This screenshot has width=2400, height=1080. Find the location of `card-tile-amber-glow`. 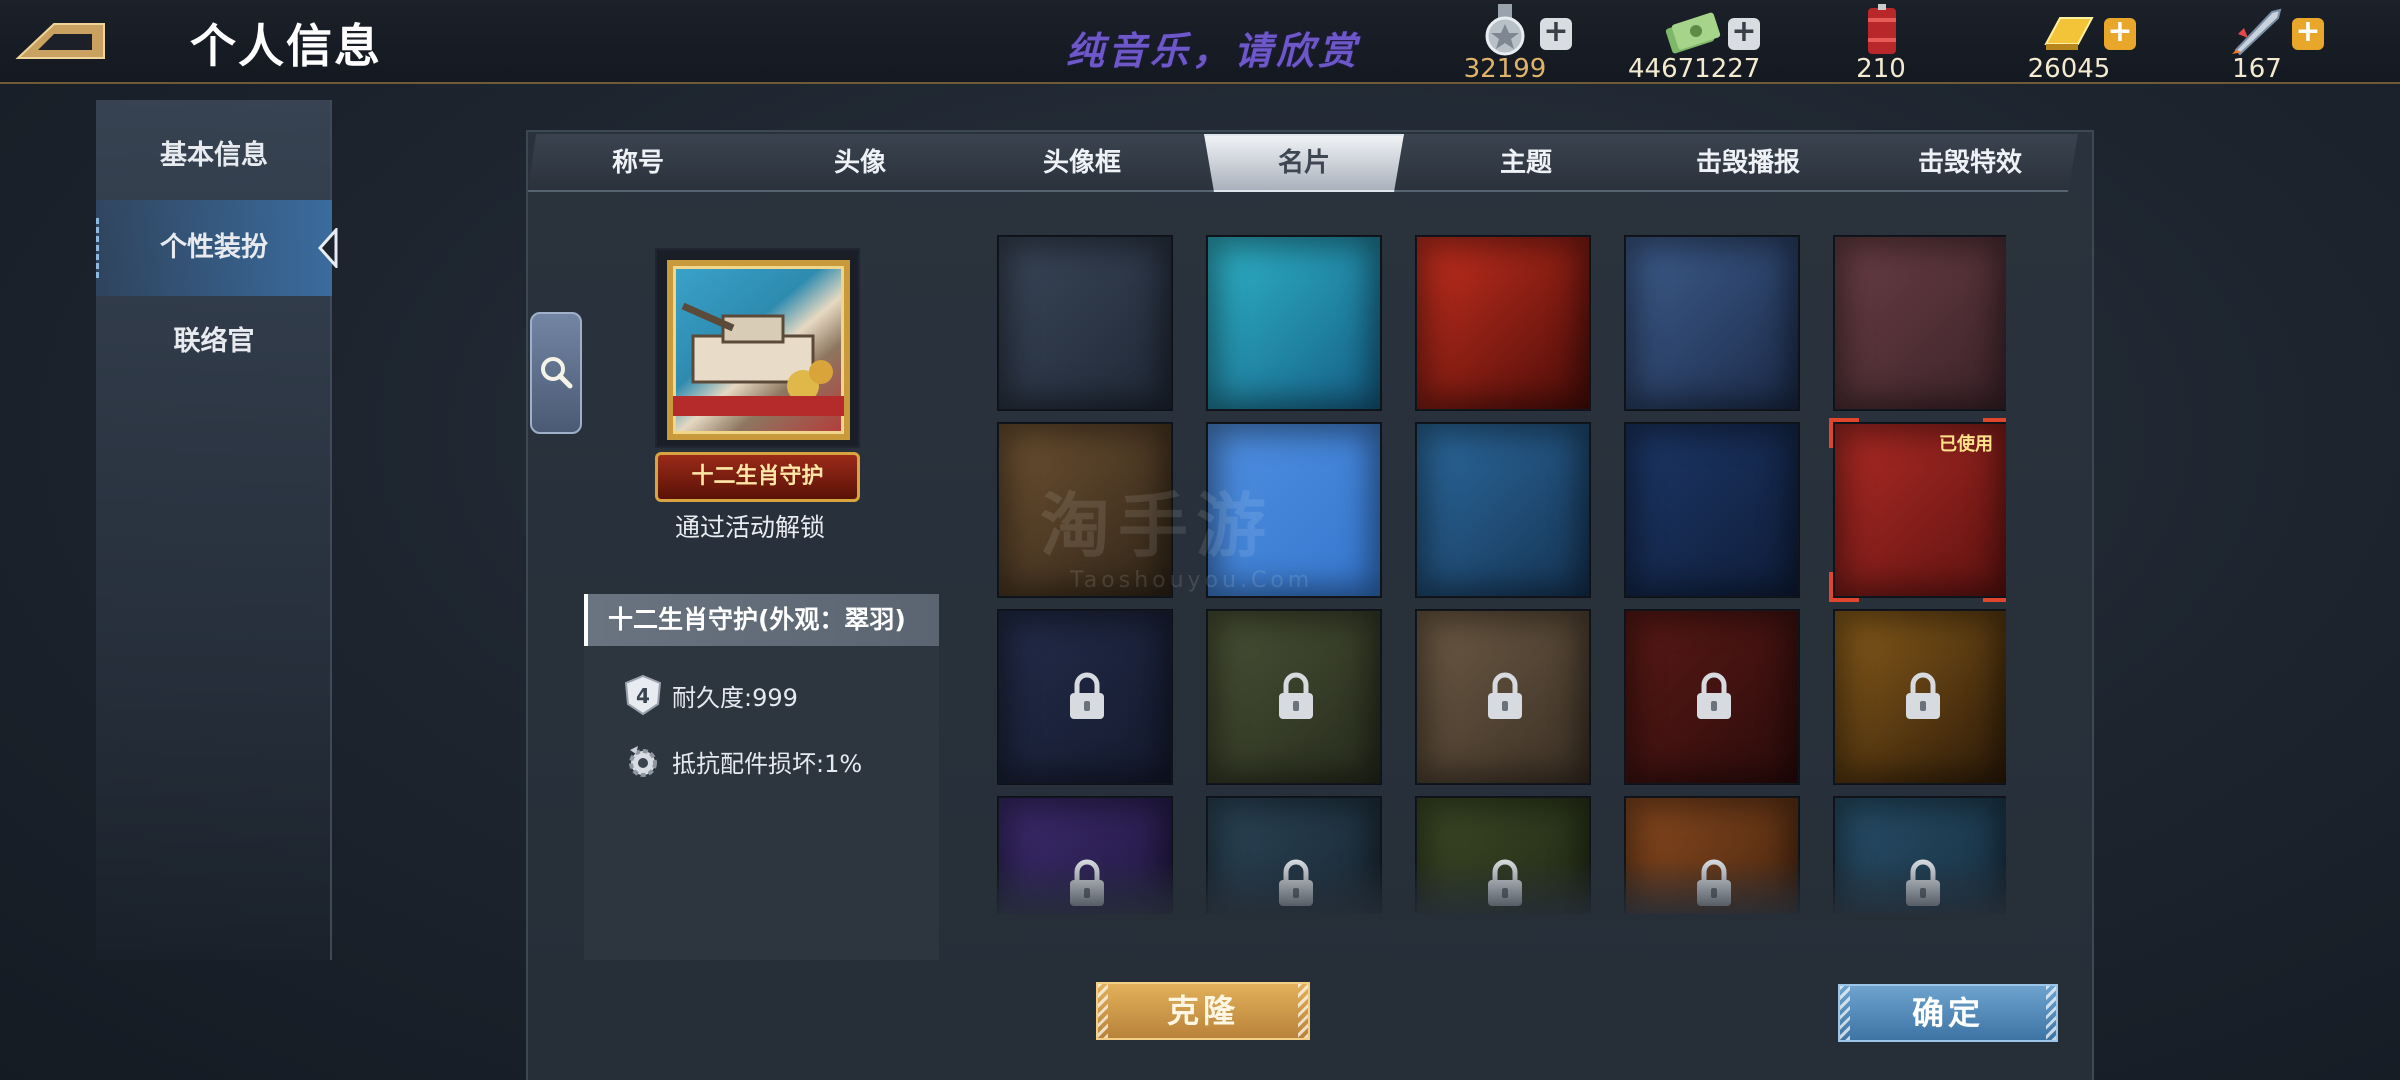

card-tile-amber-glow is located at coordinates (1920, 697).